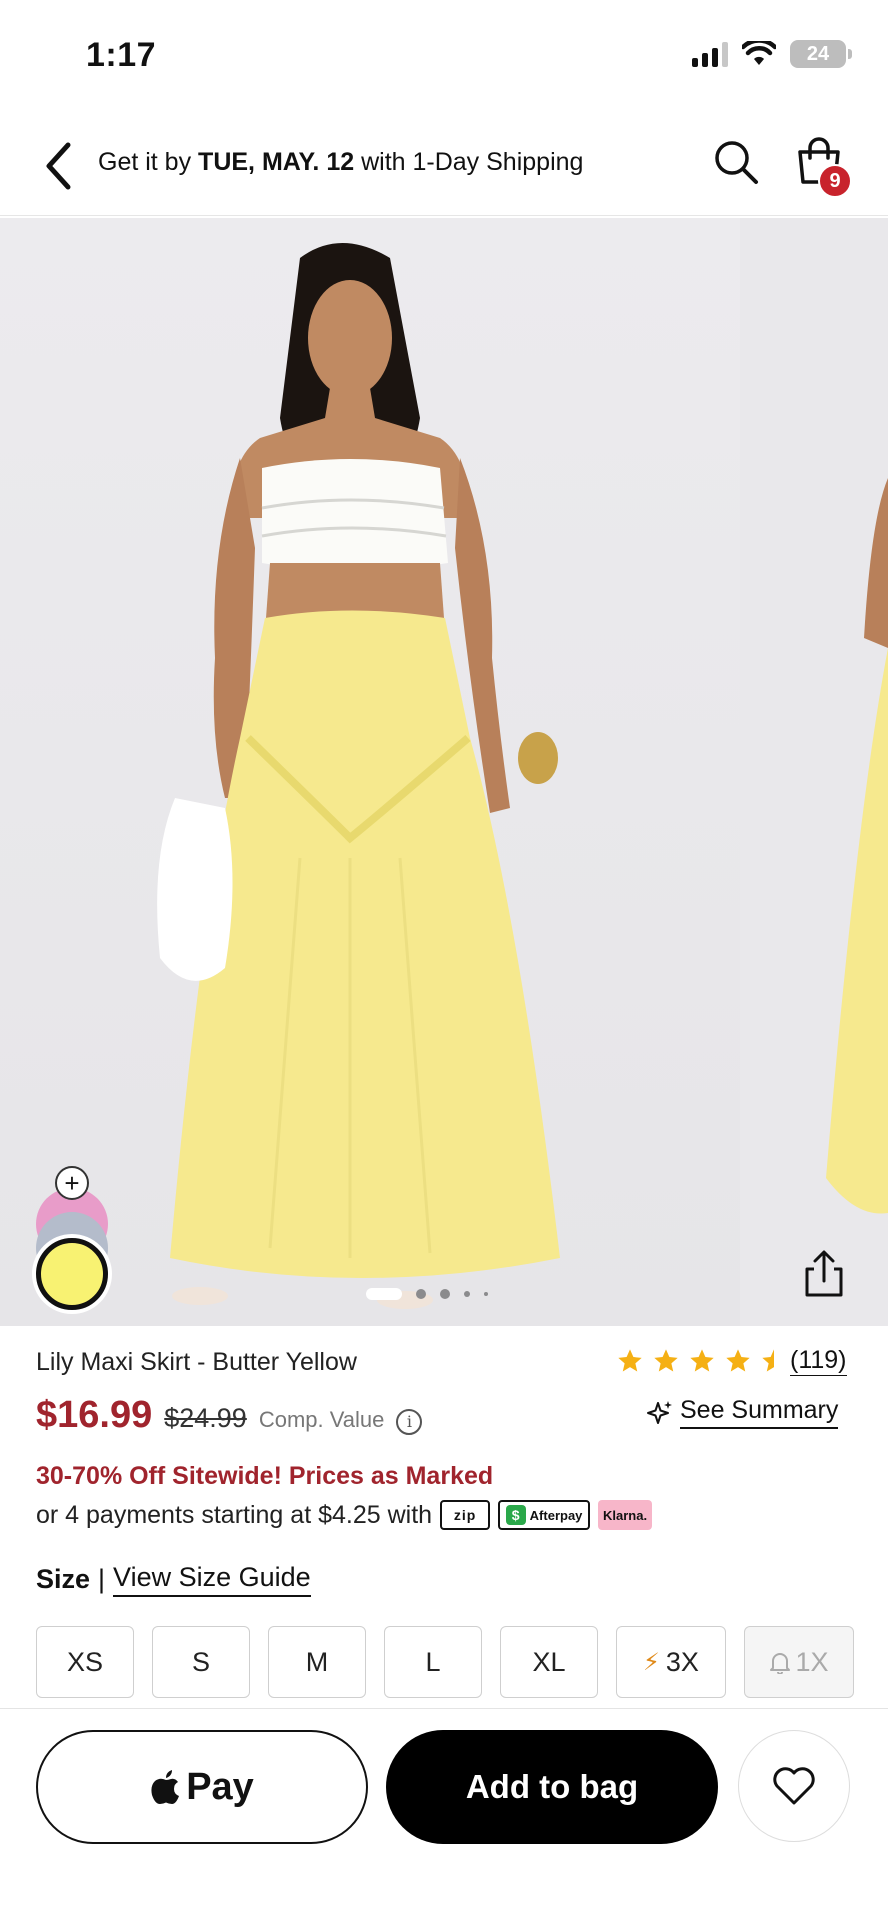 The width and height of the screenshot is (888, 1920). What do you see at coordinates (549, 1662) in the screenshot?
I see `size-option-xl: XL` at bounding box center [549, 1662].